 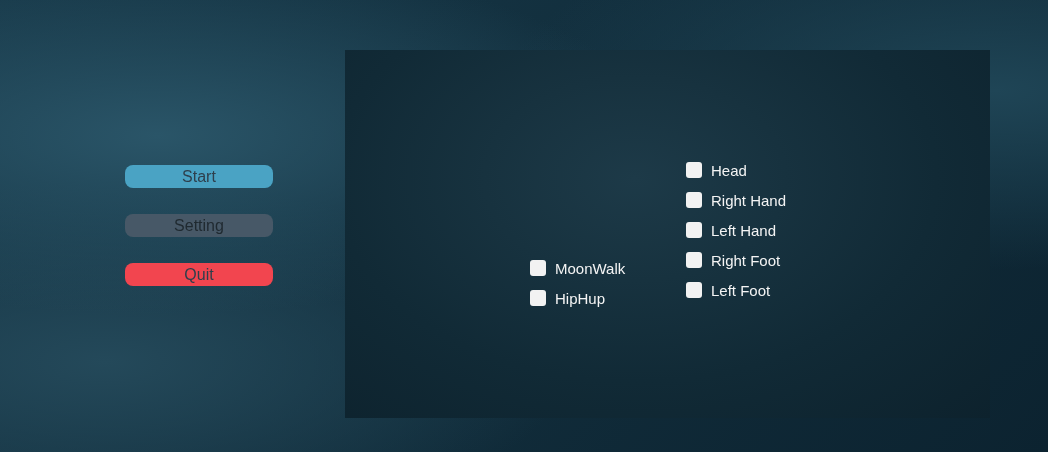 I want to click on checkbox-label: Head, so click(x=729, y=170).